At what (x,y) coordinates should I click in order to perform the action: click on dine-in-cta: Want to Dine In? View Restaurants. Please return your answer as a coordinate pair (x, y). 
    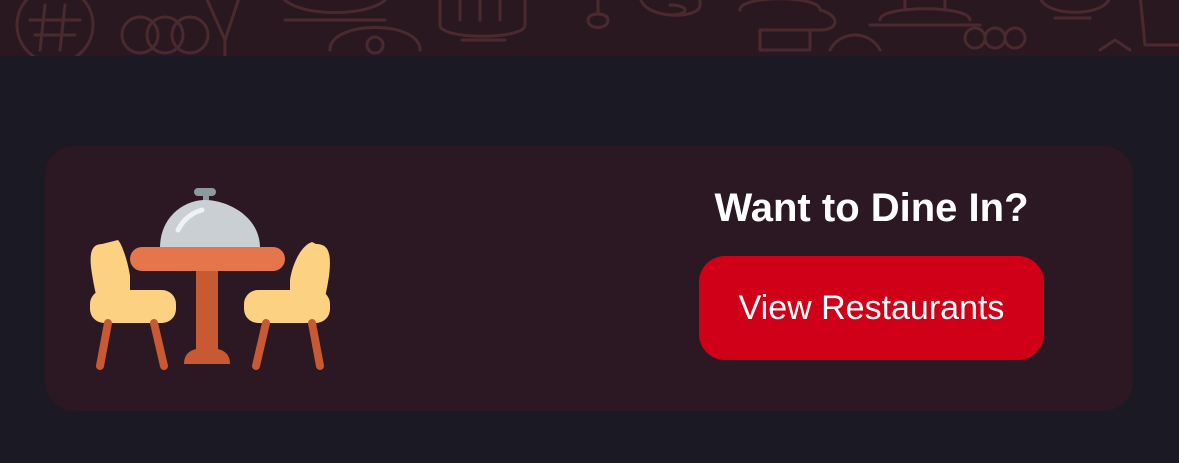
    Looking at the image, I should click on (871, 271).